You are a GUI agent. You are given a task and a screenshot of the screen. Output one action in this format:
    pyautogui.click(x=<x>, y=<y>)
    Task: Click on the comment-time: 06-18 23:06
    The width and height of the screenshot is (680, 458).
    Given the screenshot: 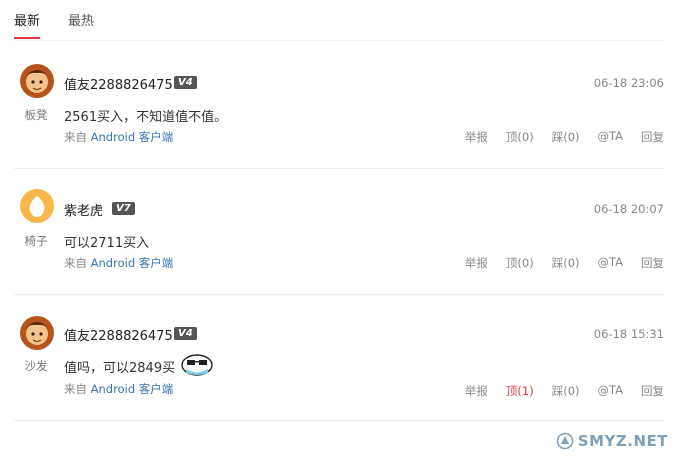 What is the action you would take?
    pyautogui.click(x=628, y=83)
    